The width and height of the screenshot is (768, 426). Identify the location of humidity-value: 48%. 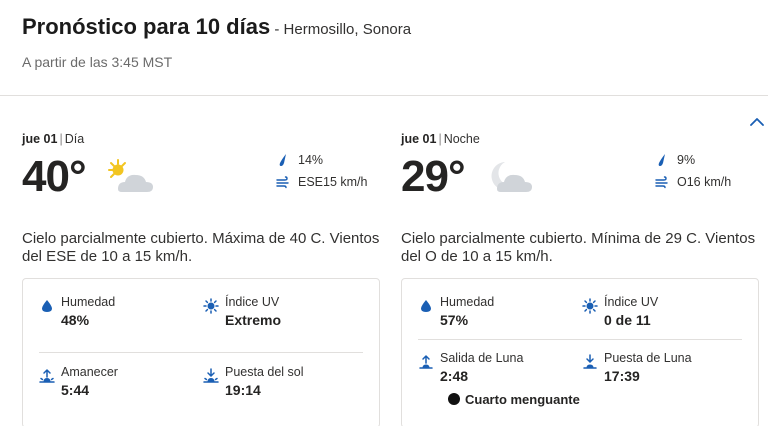
(75, 320).